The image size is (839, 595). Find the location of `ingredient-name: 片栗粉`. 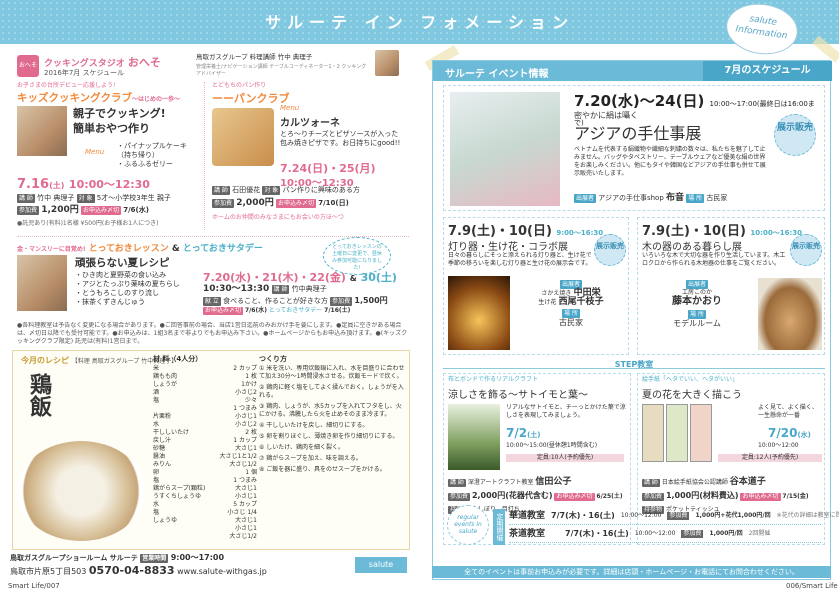

ingredient-name: 片栗粉 is located at coordinates (162, 416).